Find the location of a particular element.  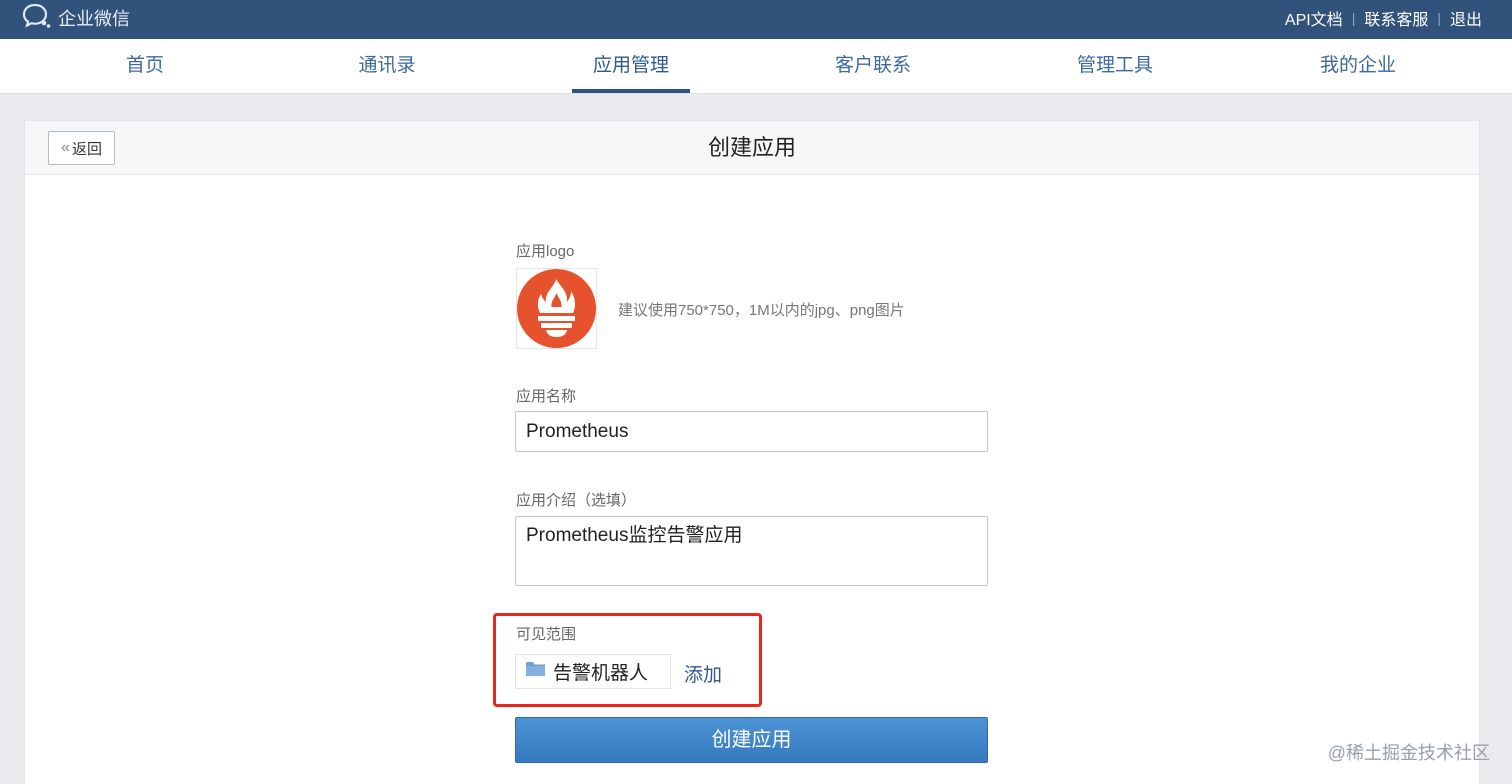

folder-icon is located at coordinates (535, 672).